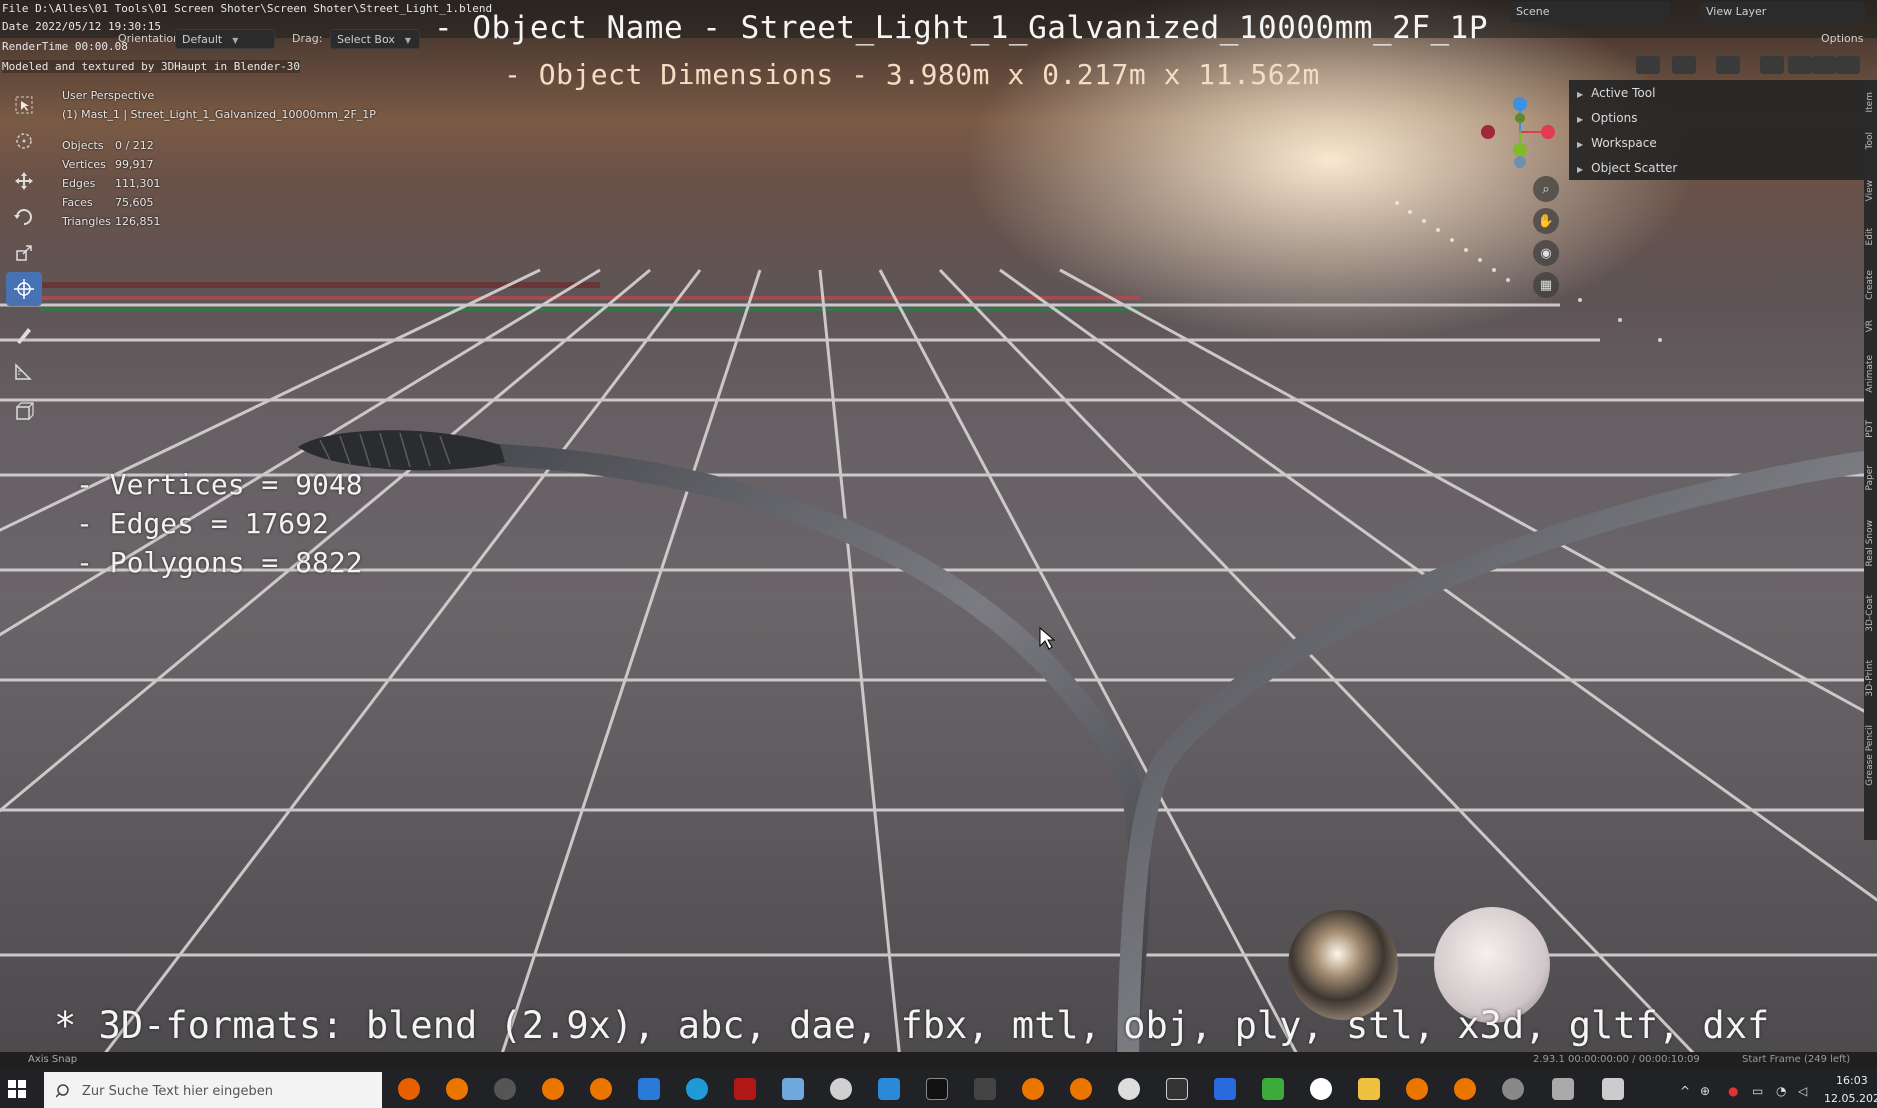 This screenshot has width=1877, height=1108. What do you see at coordinates (1870, 478) in the screenshot?
I see `tab-paper: Paper` at bounding box center [1870, 478].